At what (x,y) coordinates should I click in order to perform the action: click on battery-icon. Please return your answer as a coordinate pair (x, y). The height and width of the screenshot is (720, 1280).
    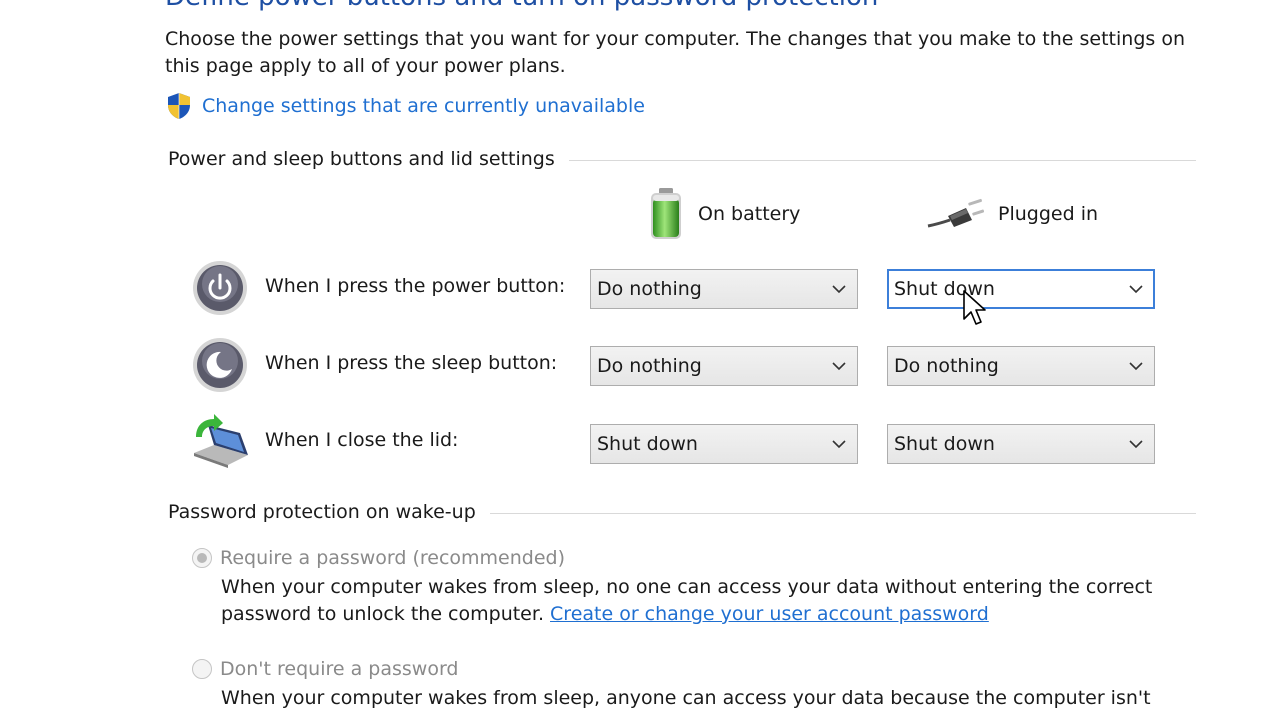
    Looking at the image, I should click on (666, 214).